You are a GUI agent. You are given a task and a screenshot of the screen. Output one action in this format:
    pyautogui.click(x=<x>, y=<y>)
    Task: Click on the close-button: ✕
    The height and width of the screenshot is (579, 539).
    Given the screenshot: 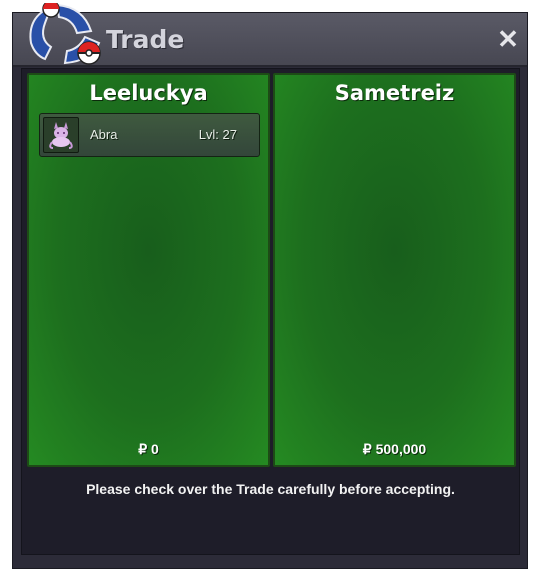 What is the action you would take?
    pyautogui.click(x=508, y=39)
    